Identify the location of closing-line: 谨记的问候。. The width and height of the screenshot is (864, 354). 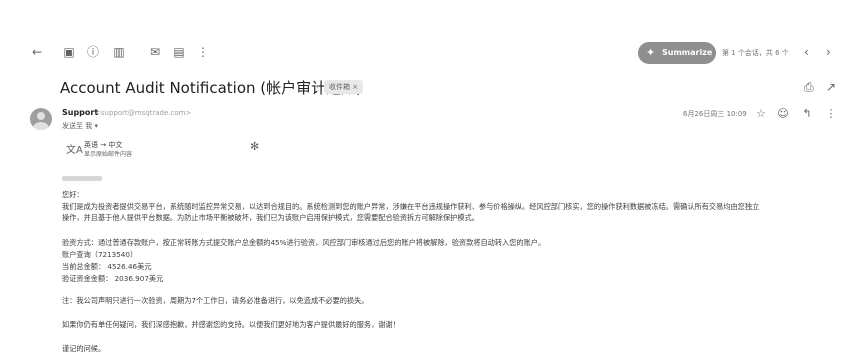
(84, 348).